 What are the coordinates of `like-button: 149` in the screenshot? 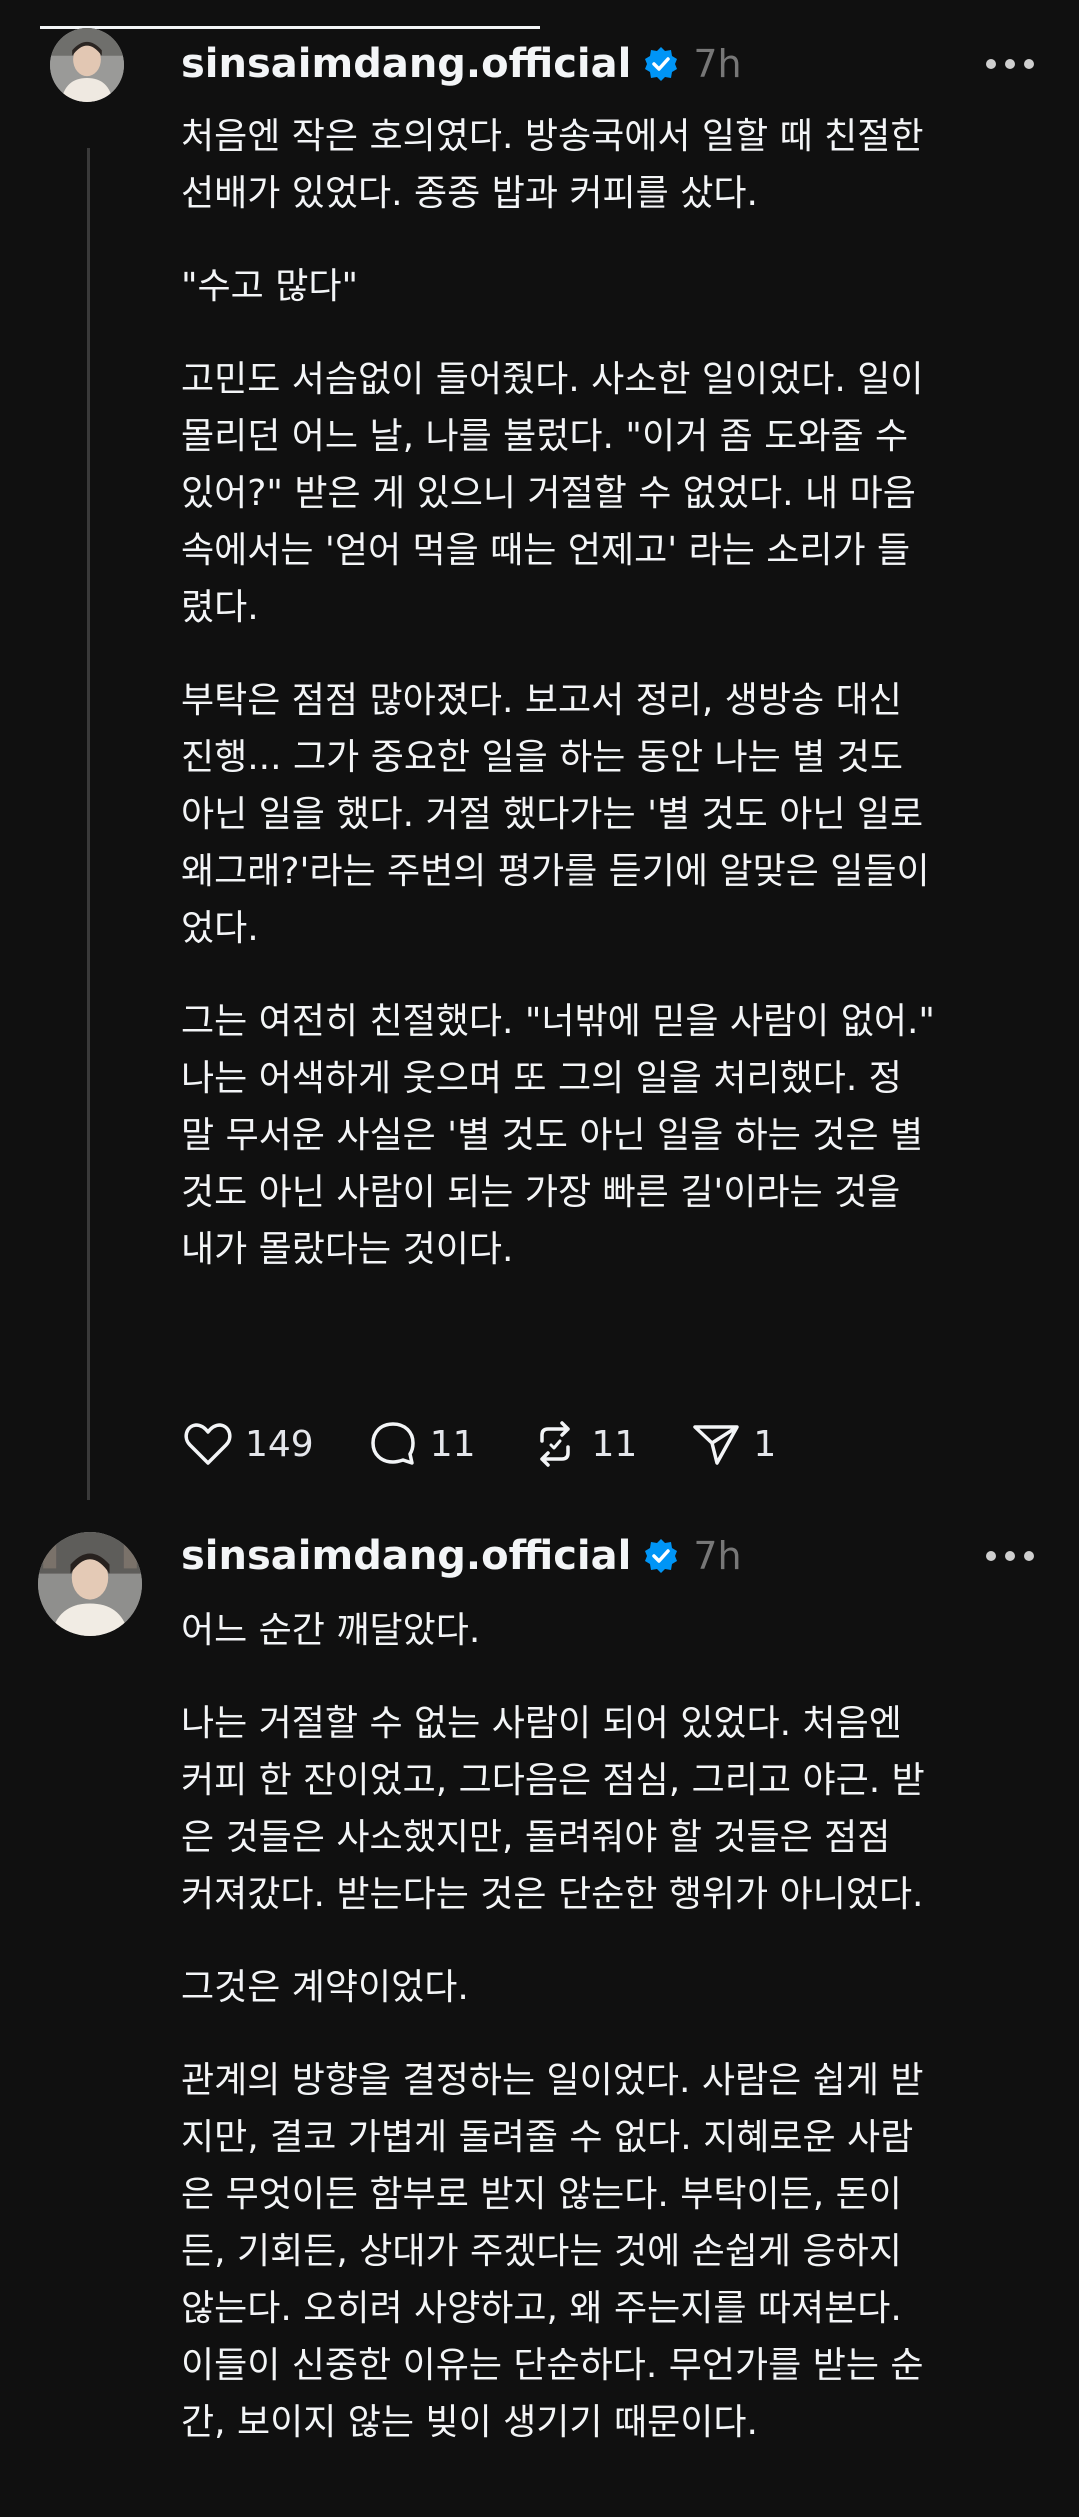 It's located at (247, 1444).